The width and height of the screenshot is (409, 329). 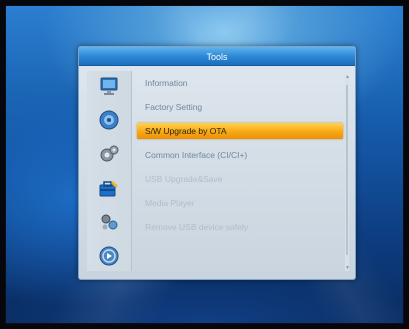 I want to click on scroll-down-icon: ▼, so click(x=347, y=268).